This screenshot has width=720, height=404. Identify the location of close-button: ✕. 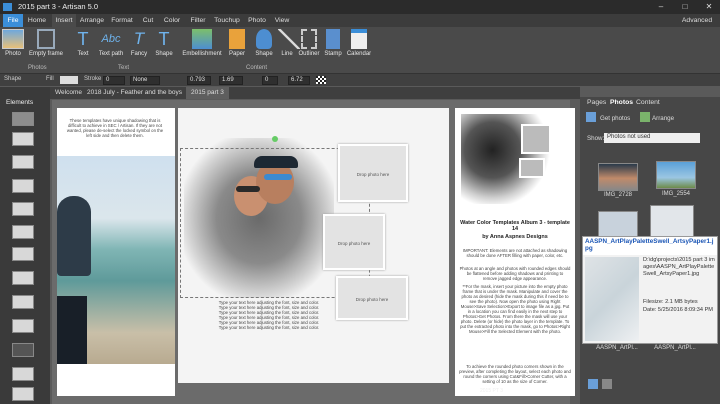
(709, 7).